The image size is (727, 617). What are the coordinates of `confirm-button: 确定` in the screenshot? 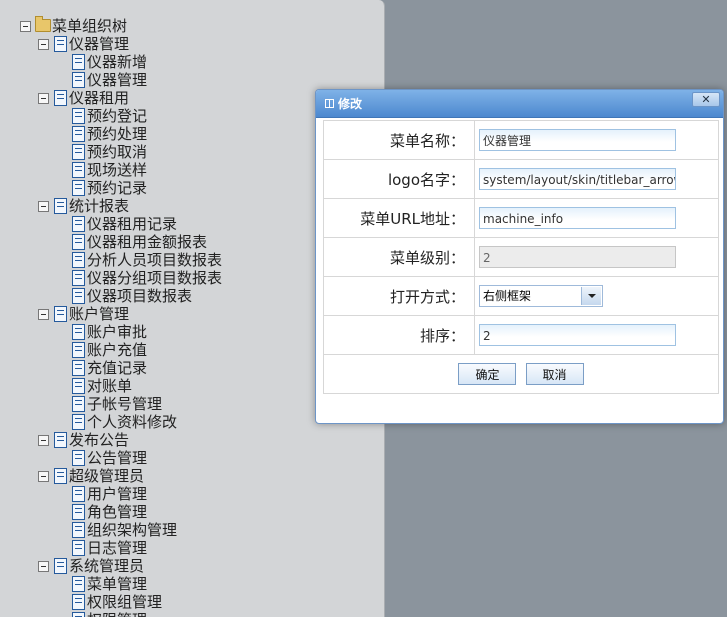 It's located at (487, 374).